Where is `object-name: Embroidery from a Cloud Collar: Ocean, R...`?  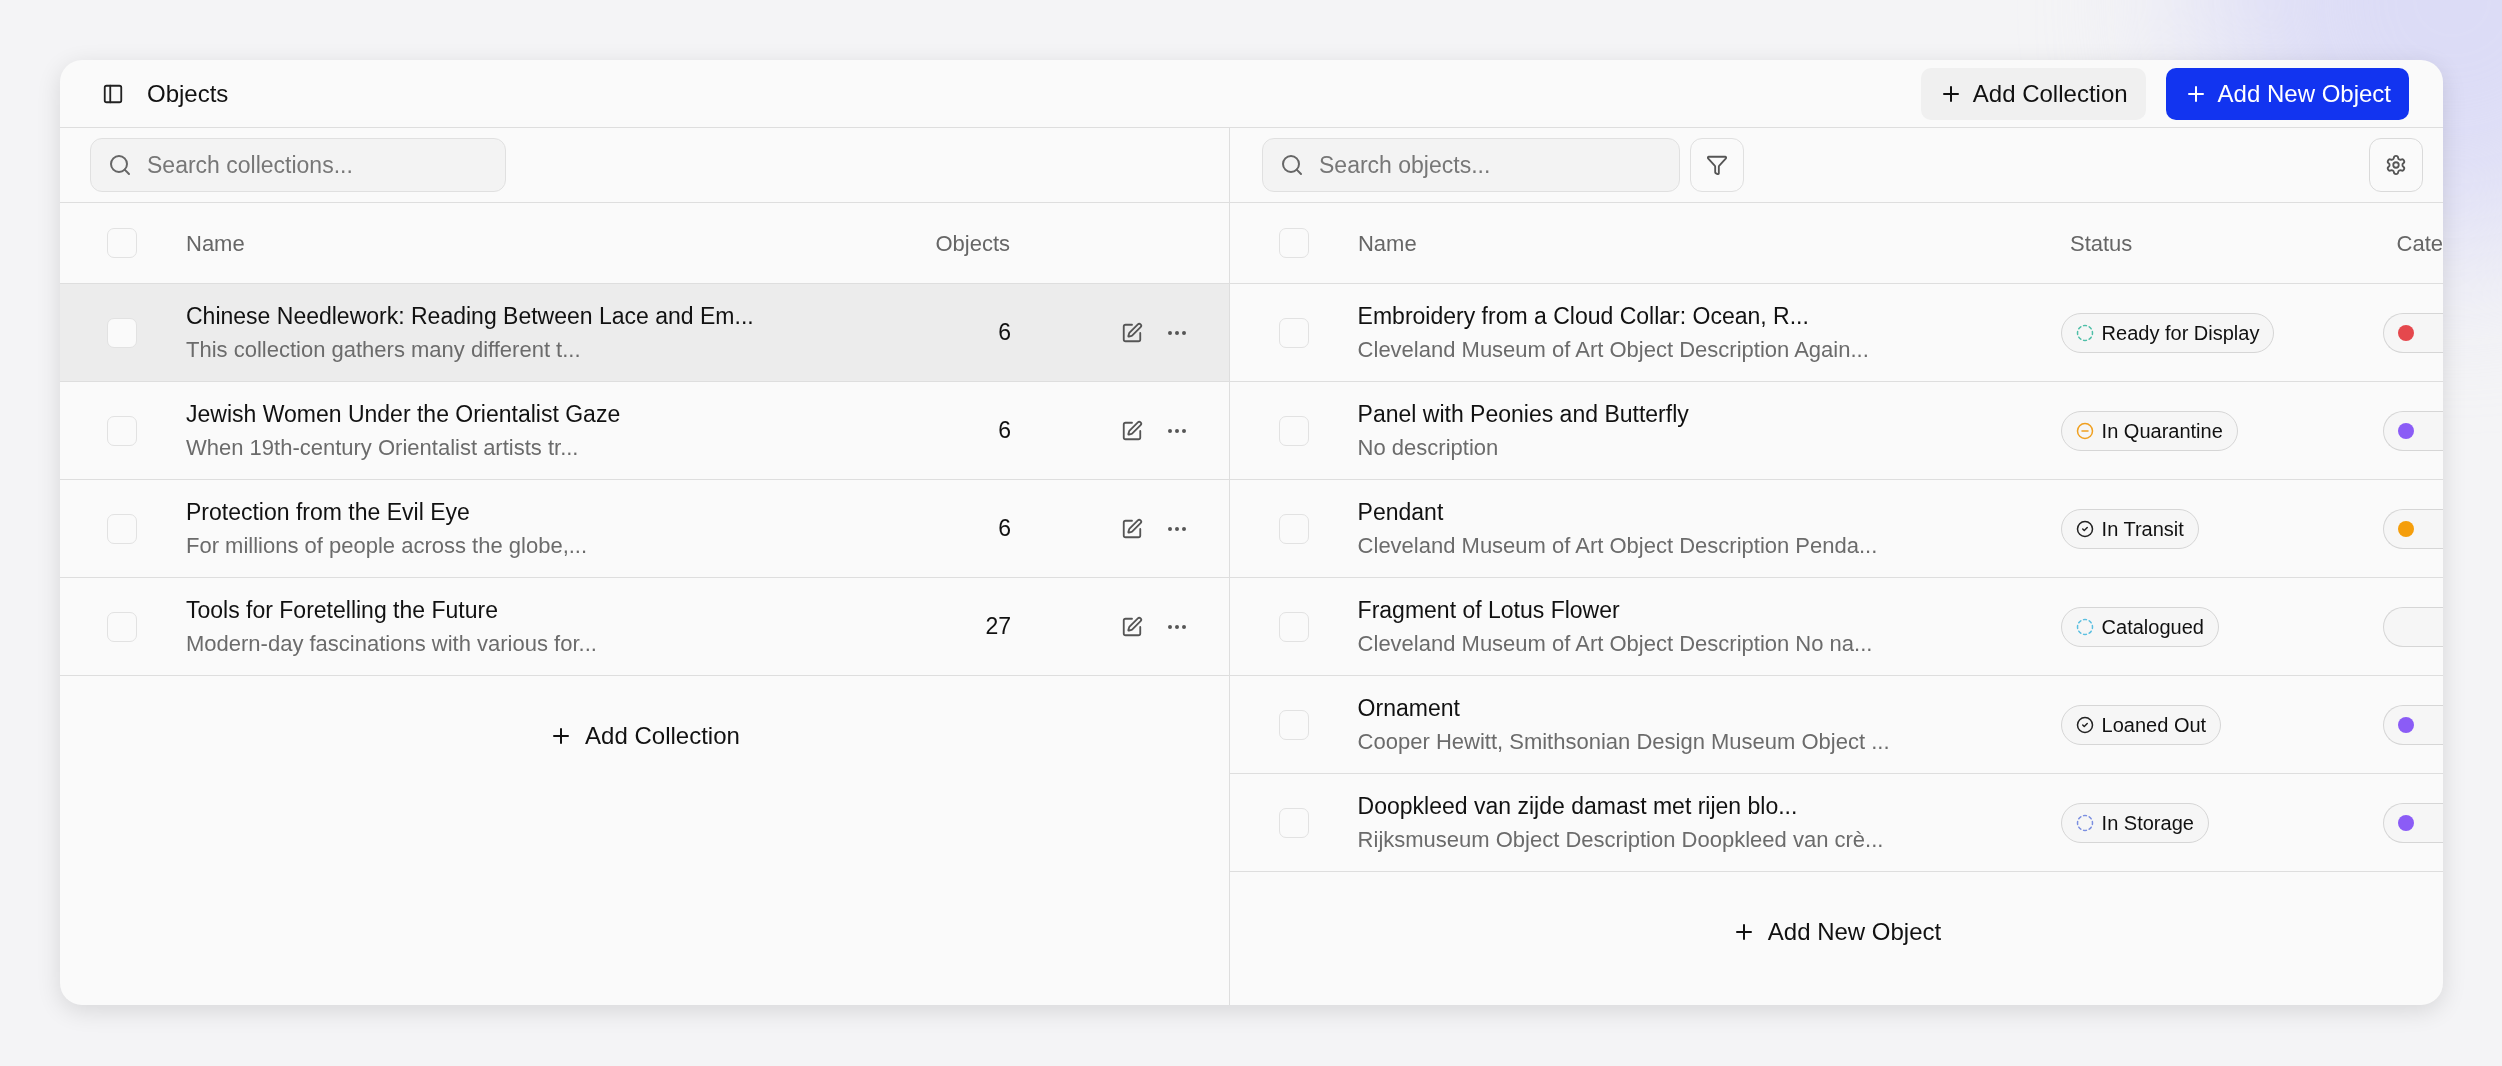 object-name: Embroidery from a Cloud Collar: Ocean, R... is located at coordinates (1583, 316).